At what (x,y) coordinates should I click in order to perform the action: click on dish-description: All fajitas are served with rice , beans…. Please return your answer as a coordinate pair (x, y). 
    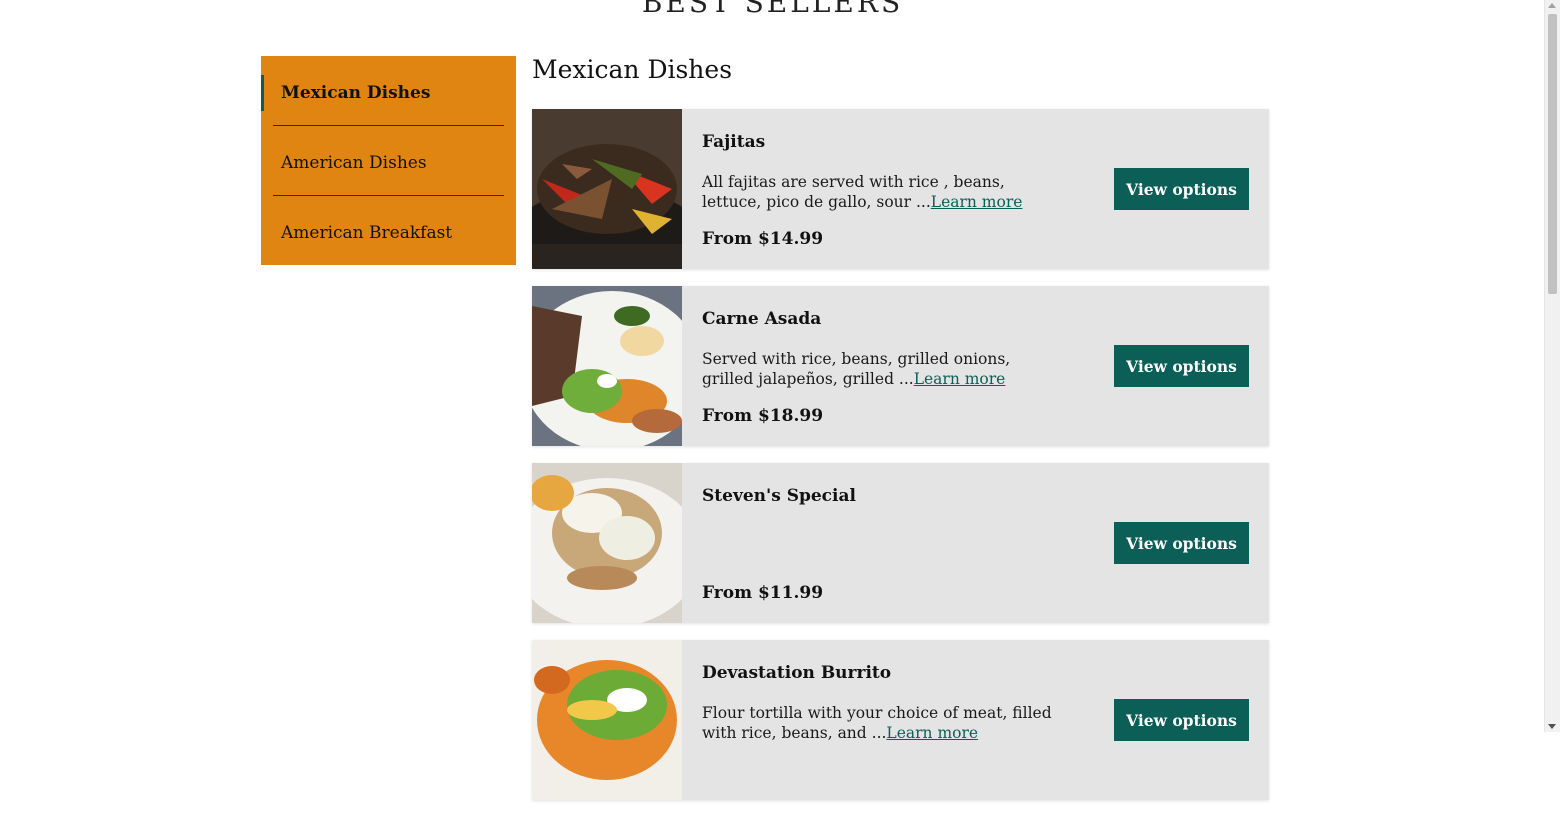
    Looking at the image, I should click on (882, 192).